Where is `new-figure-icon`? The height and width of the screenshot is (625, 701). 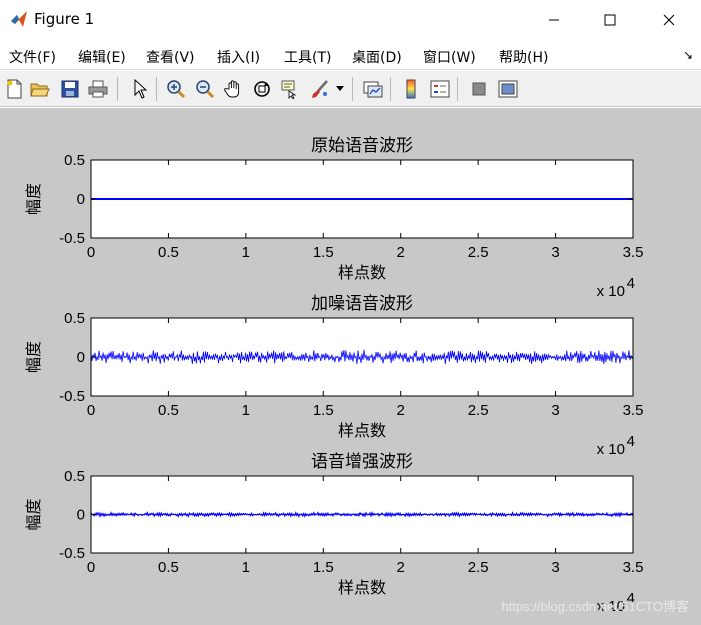
new-figure-icon is located at coordinates (14, 89).